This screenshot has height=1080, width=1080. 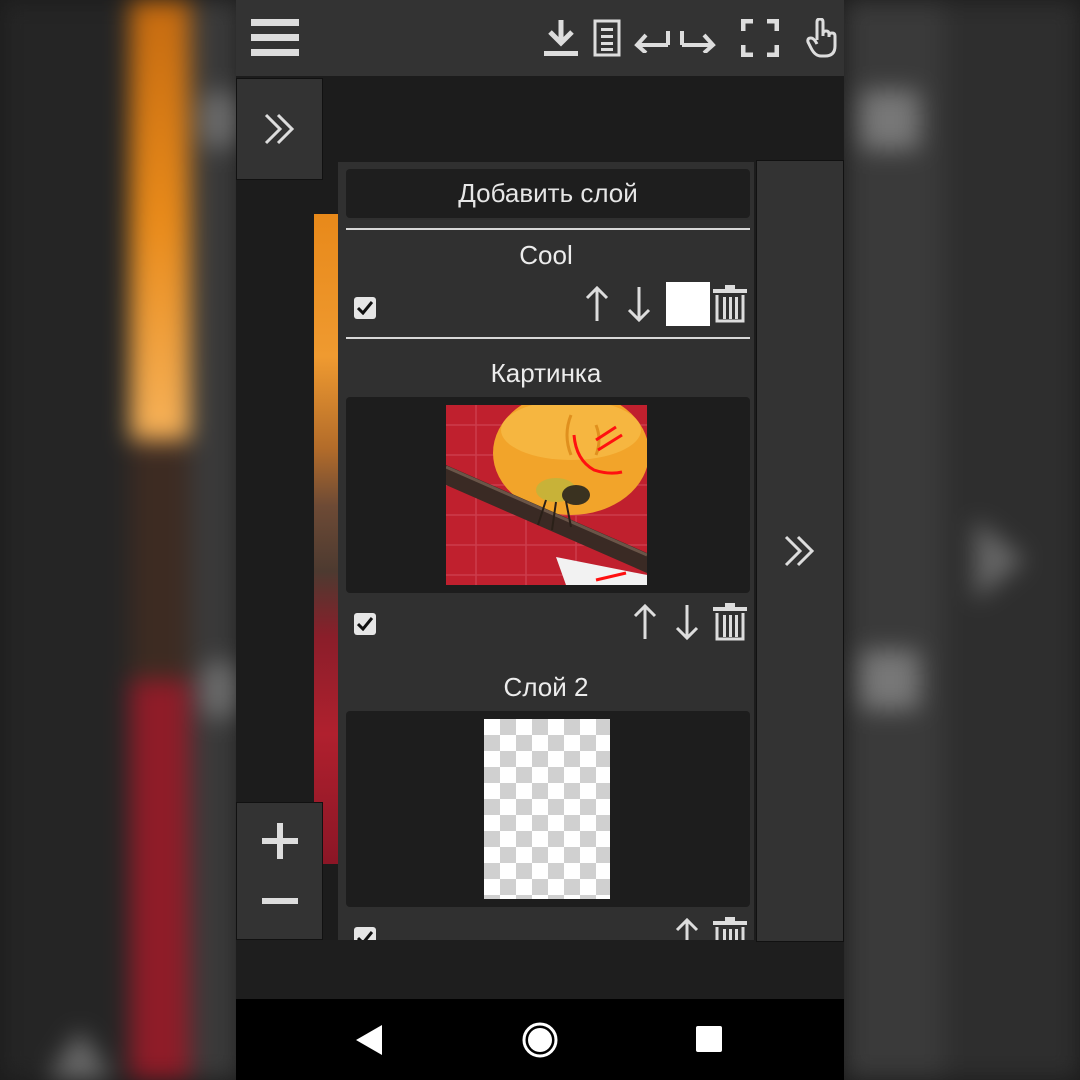 I want to click on minus-icon, so click(x=279, y=901).